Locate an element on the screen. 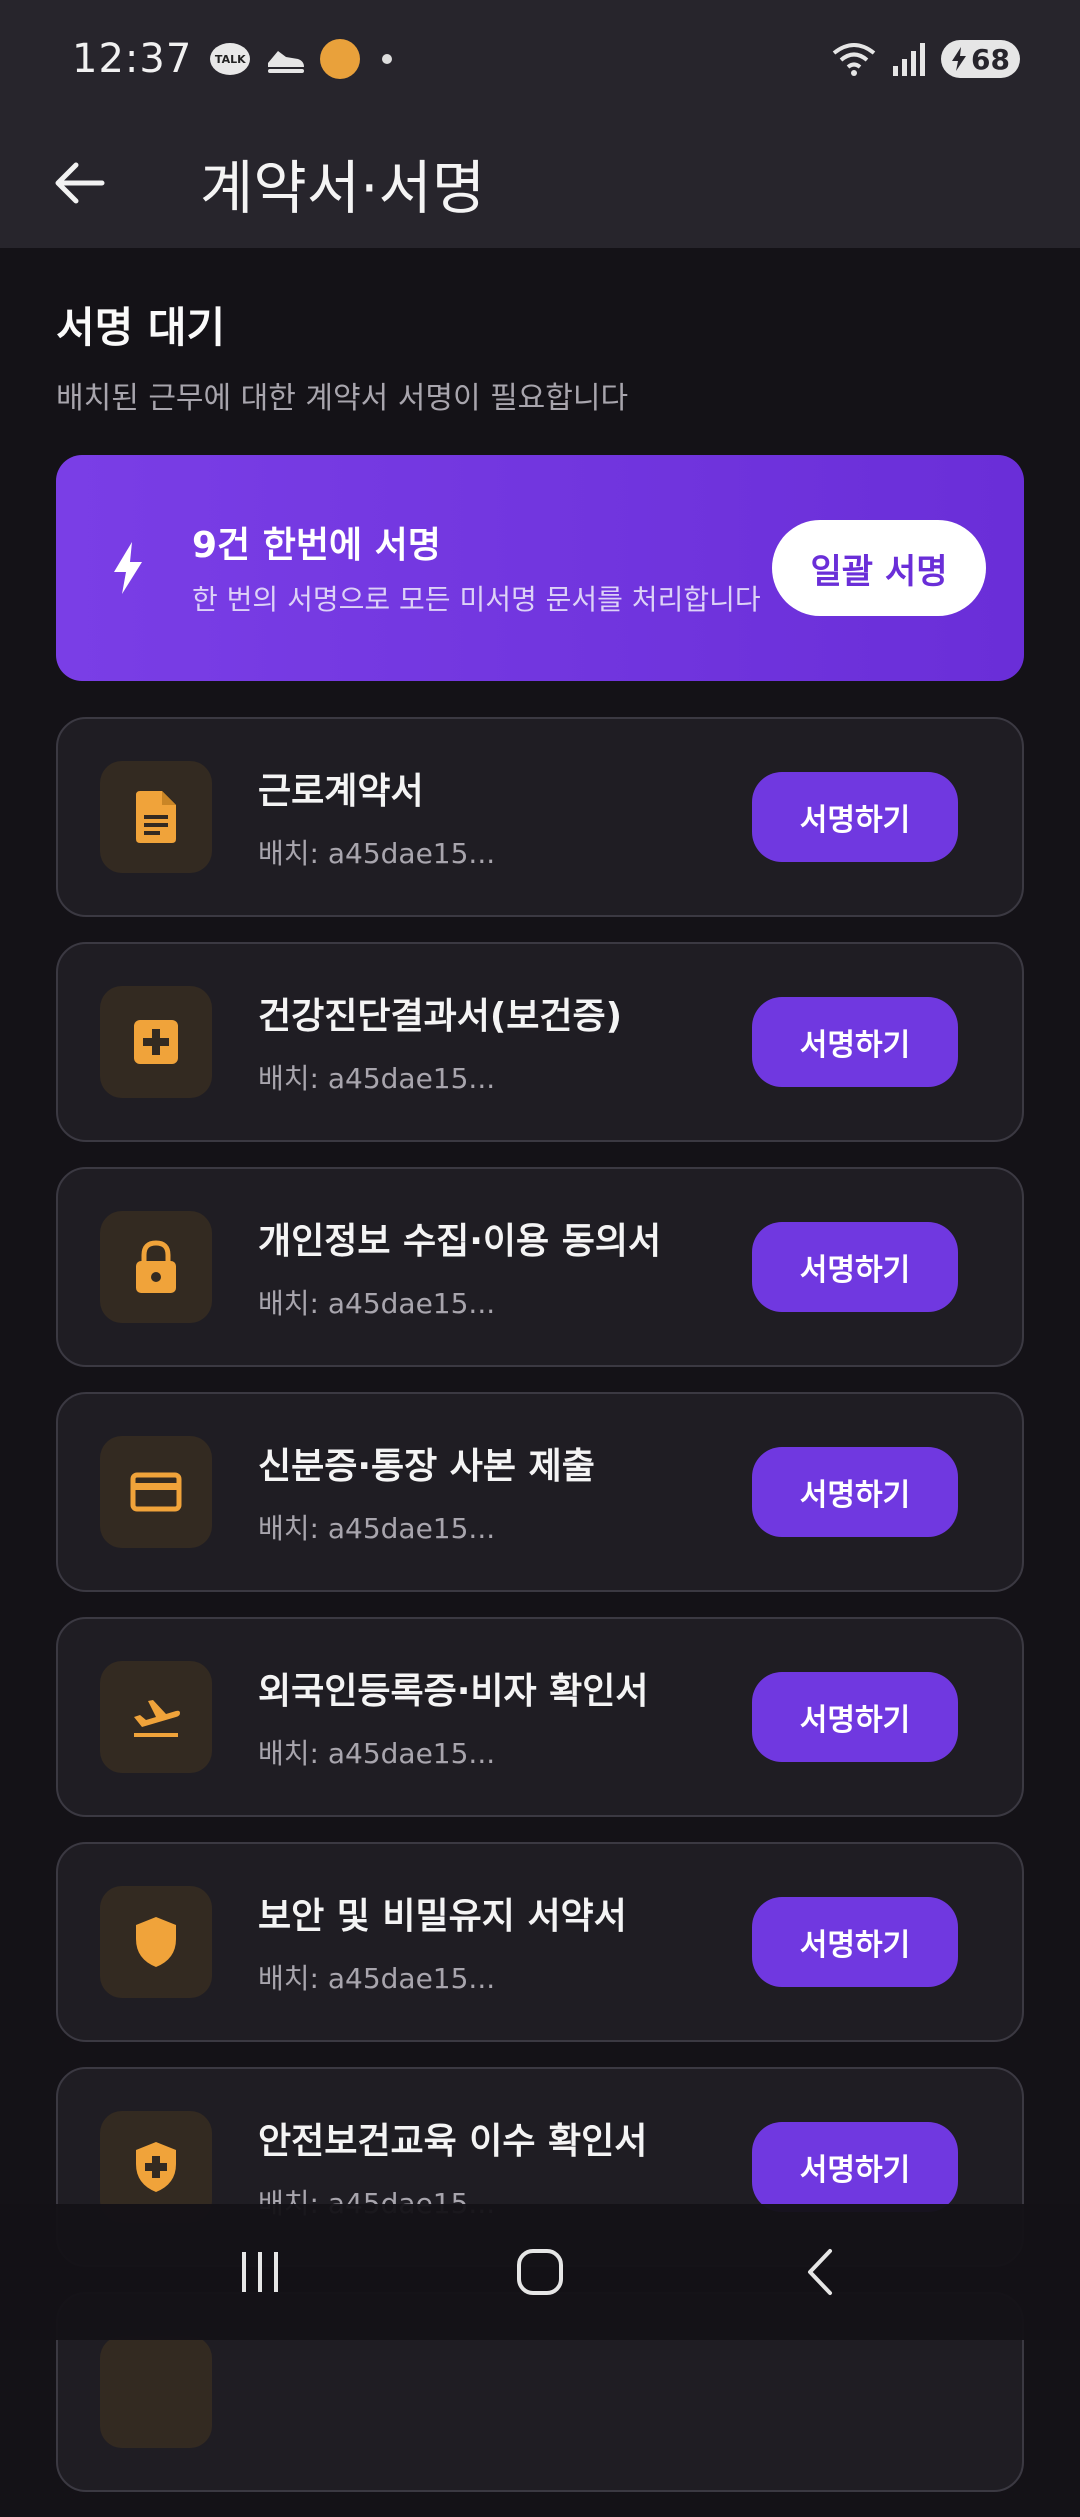 Image resolution: width=1080 pixels, height=2517 pixels. arrow-left-icon is located at coordinates (80, 183).